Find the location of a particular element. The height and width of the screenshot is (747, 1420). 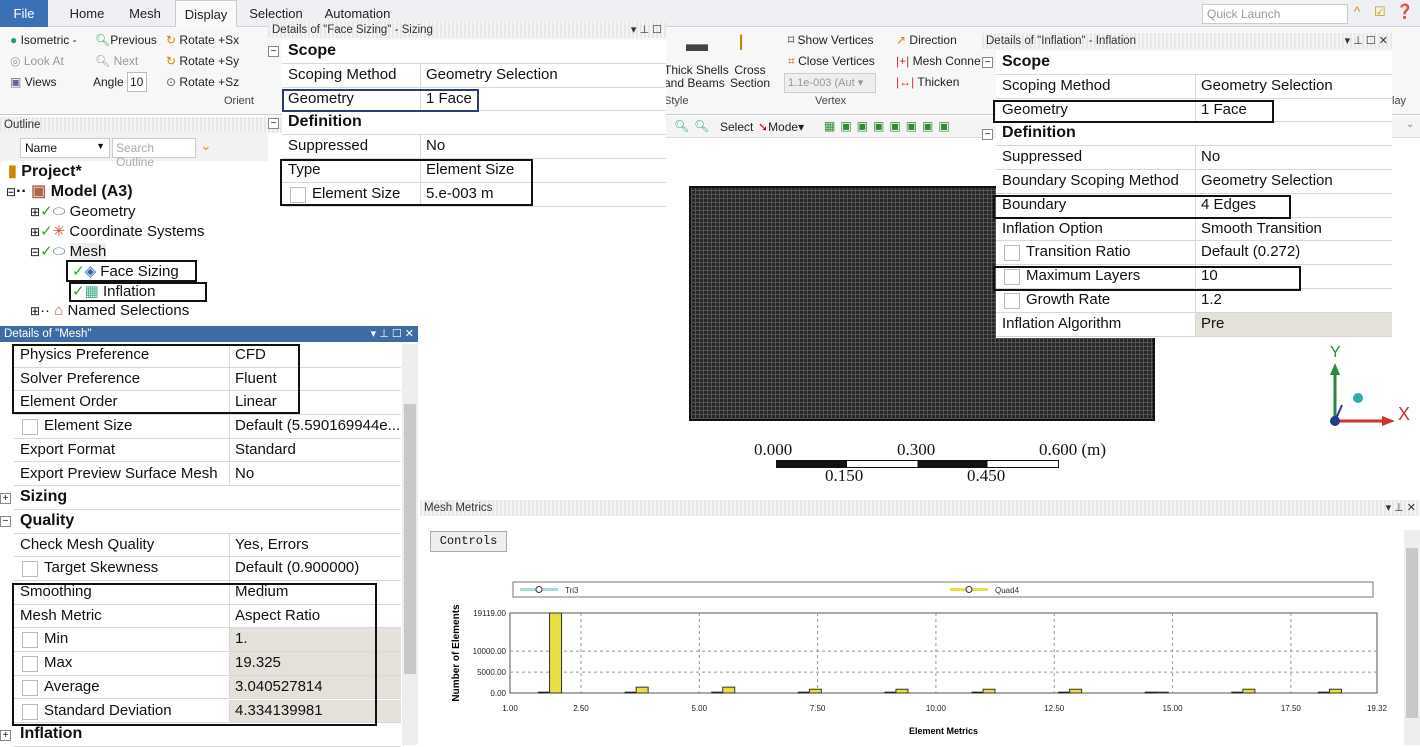

property-row: Physics Preference CFD is located at coordinates (207, 356).